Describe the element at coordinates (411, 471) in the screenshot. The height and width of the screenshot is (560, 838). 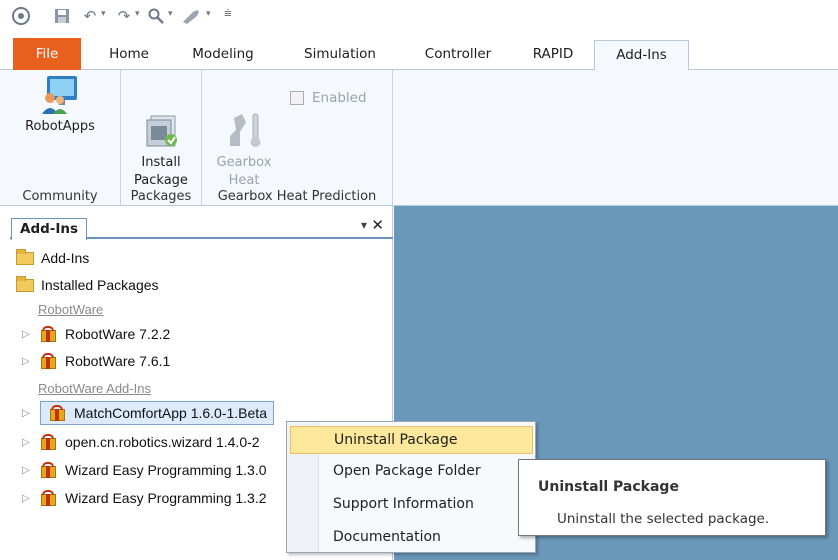
I see `menu-item-open-package-folder: Open Package Folder` at that location.